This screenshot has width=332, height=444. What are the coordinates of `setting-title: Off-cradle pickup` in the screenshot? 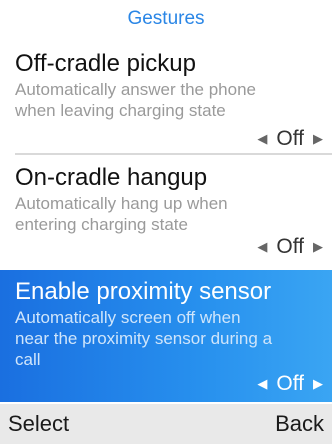 It's located at (105, 63).